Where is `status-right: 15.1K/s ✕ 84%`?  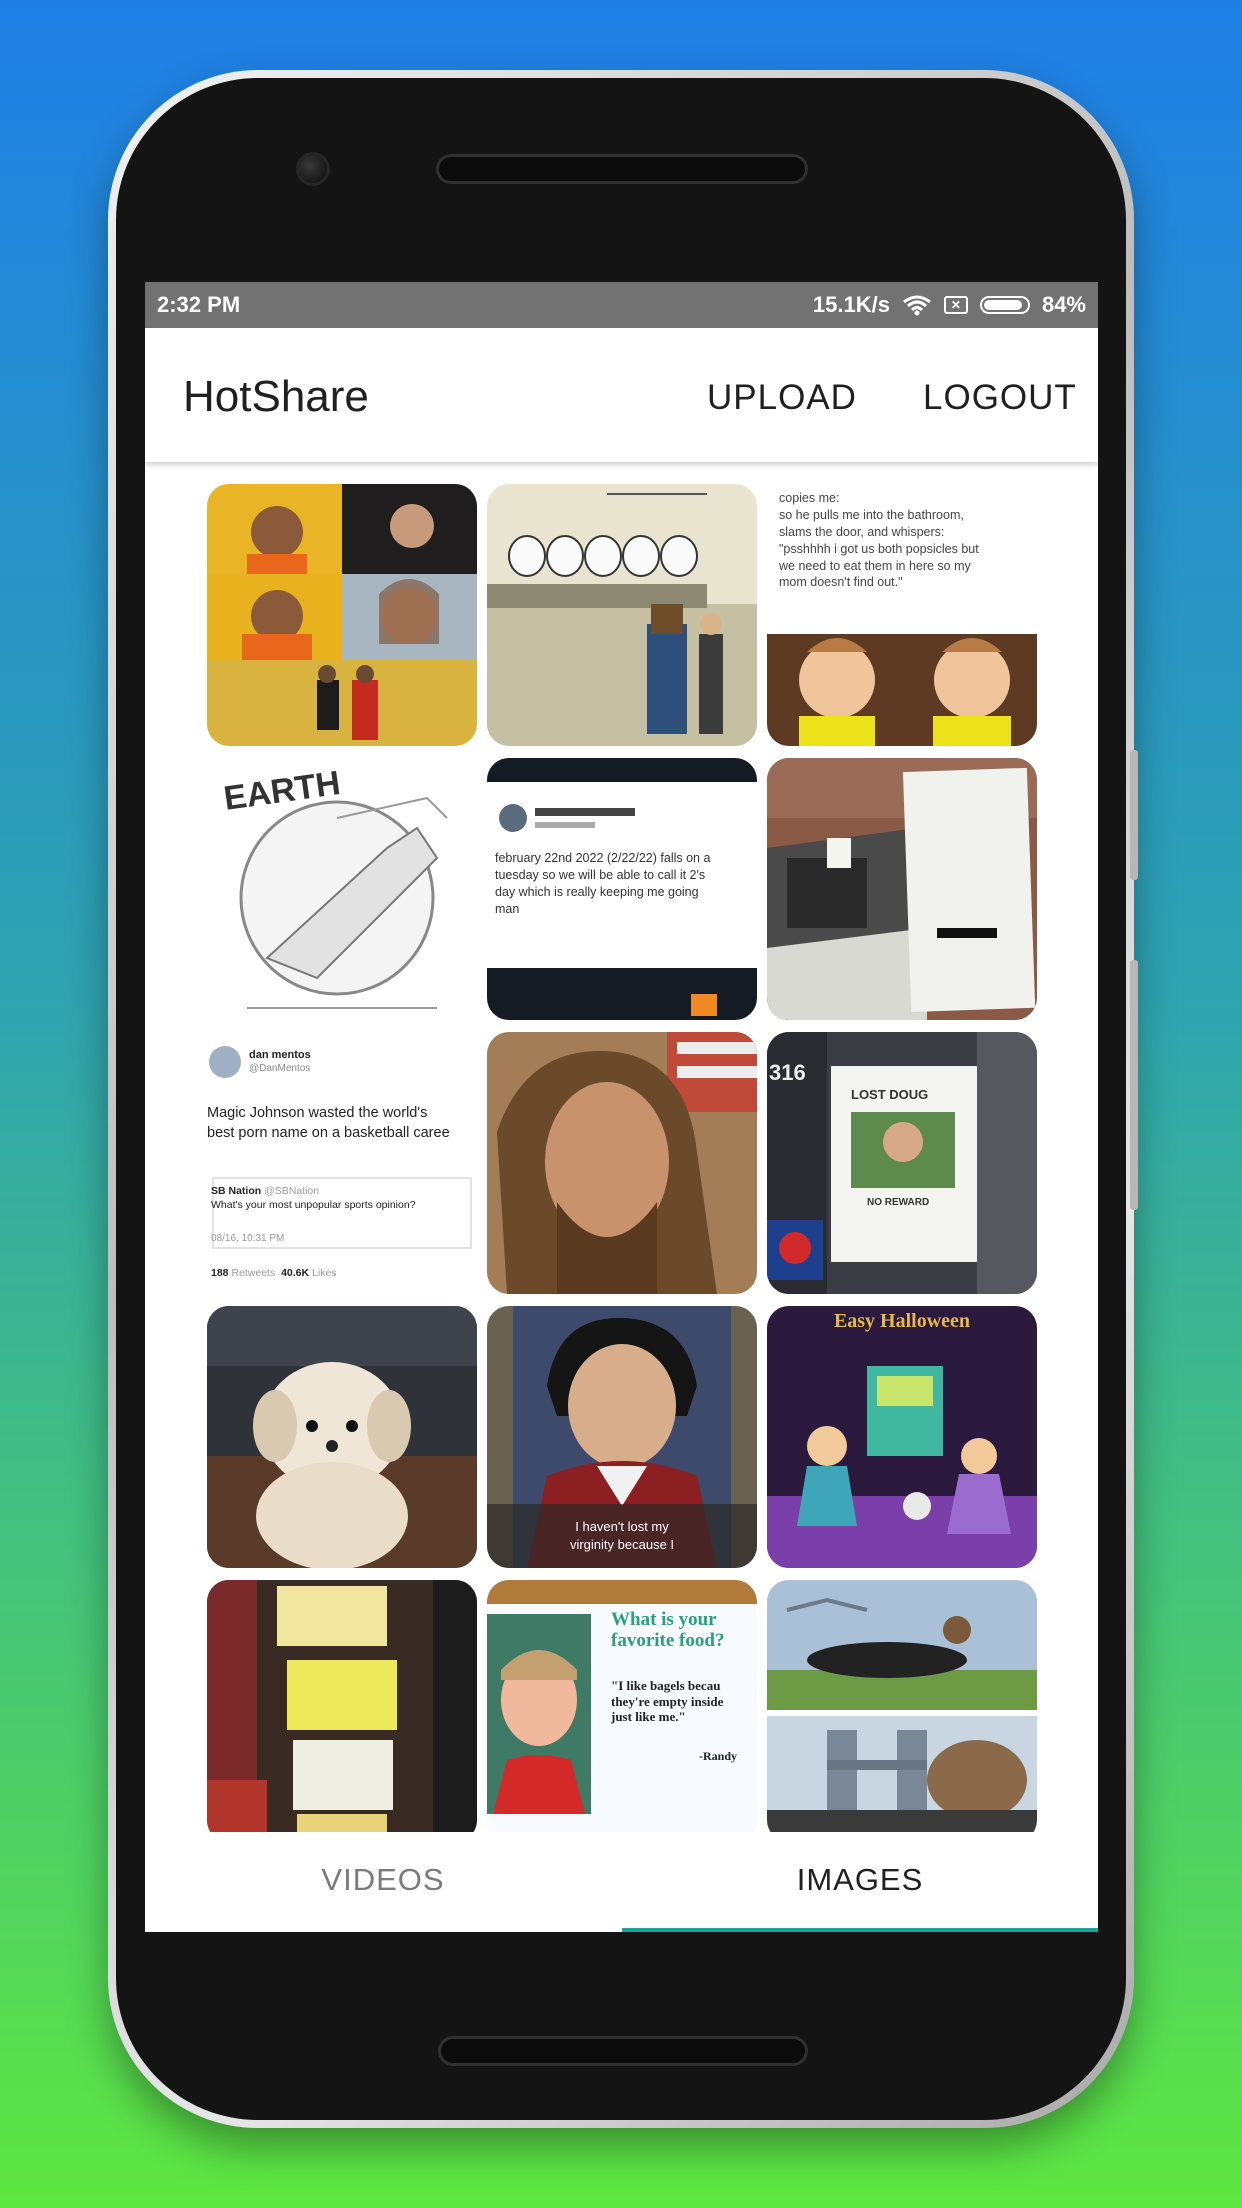 status-right: 15.1K/s ✕ 84% is located at coordinates (949, 305).